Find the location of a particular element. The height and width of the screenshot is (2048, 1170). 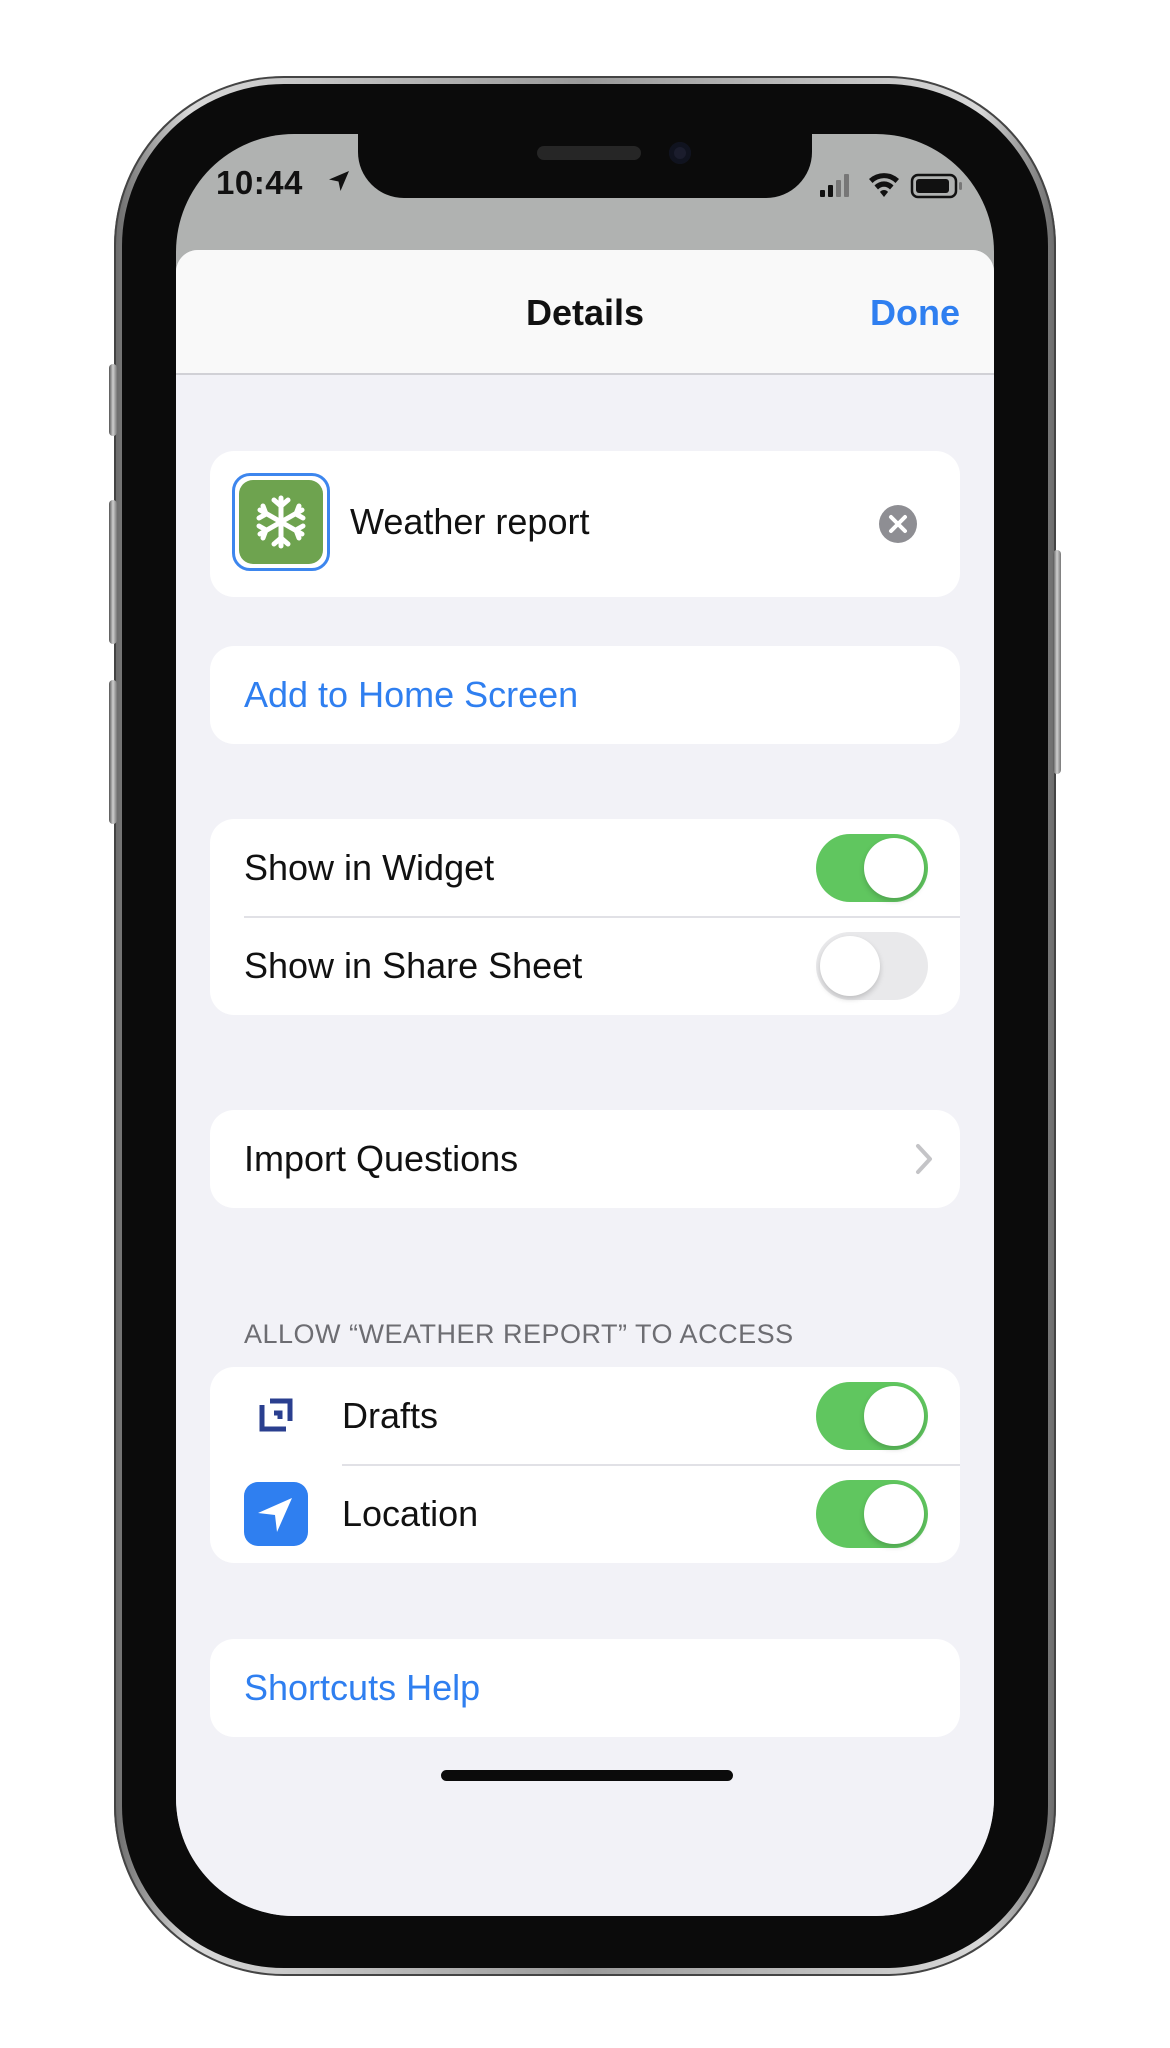

power-button is located at coordinates (1057, 662).